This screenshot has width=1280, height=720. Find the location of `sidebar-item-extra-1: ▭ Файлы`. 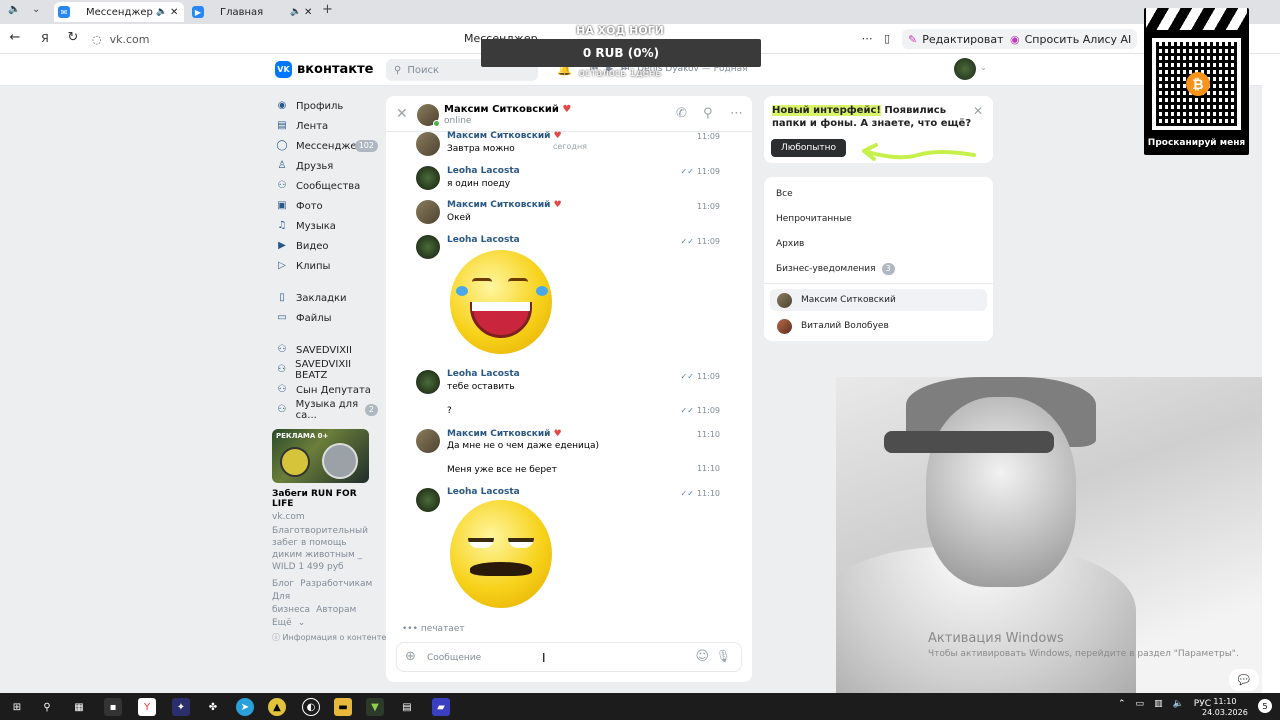

sidebar-item-extra-1: ▭ Файлы is located at coordinates (328, 318).